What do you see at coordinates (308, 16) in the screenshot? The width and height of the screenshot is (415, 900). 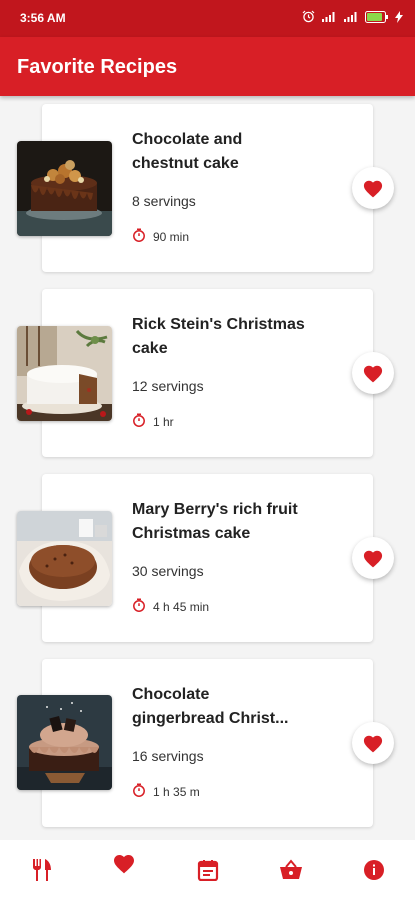 I see `alarm-icon` at bounding box center [308, 16].